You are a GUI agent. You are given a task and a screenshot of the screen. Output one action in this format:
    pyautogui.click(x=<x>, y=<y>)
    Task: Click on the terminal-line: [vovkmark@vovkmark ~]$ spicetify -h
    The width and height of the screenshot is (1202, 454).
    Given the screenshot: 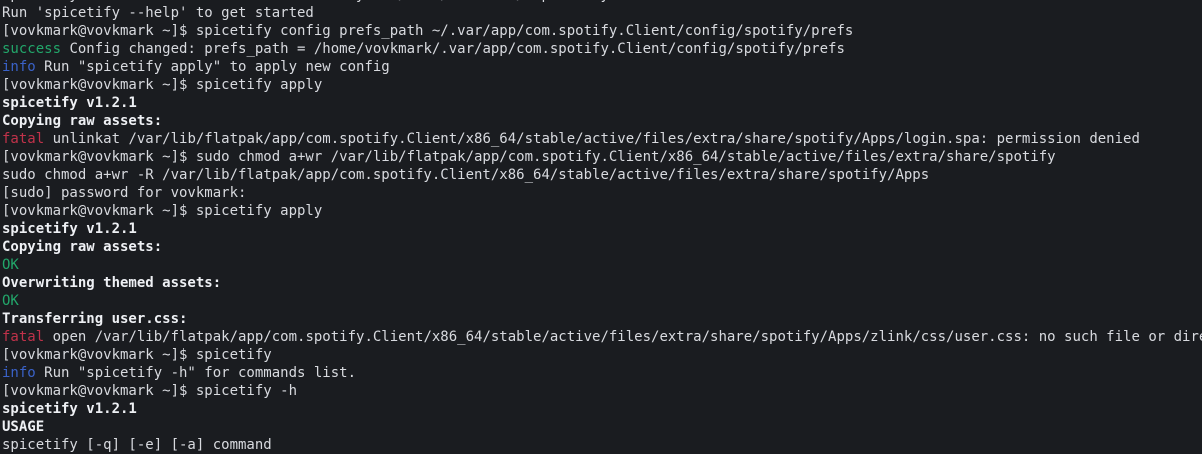 What is the action you would take?
    pyautogui.click(x=601, y=391)
    